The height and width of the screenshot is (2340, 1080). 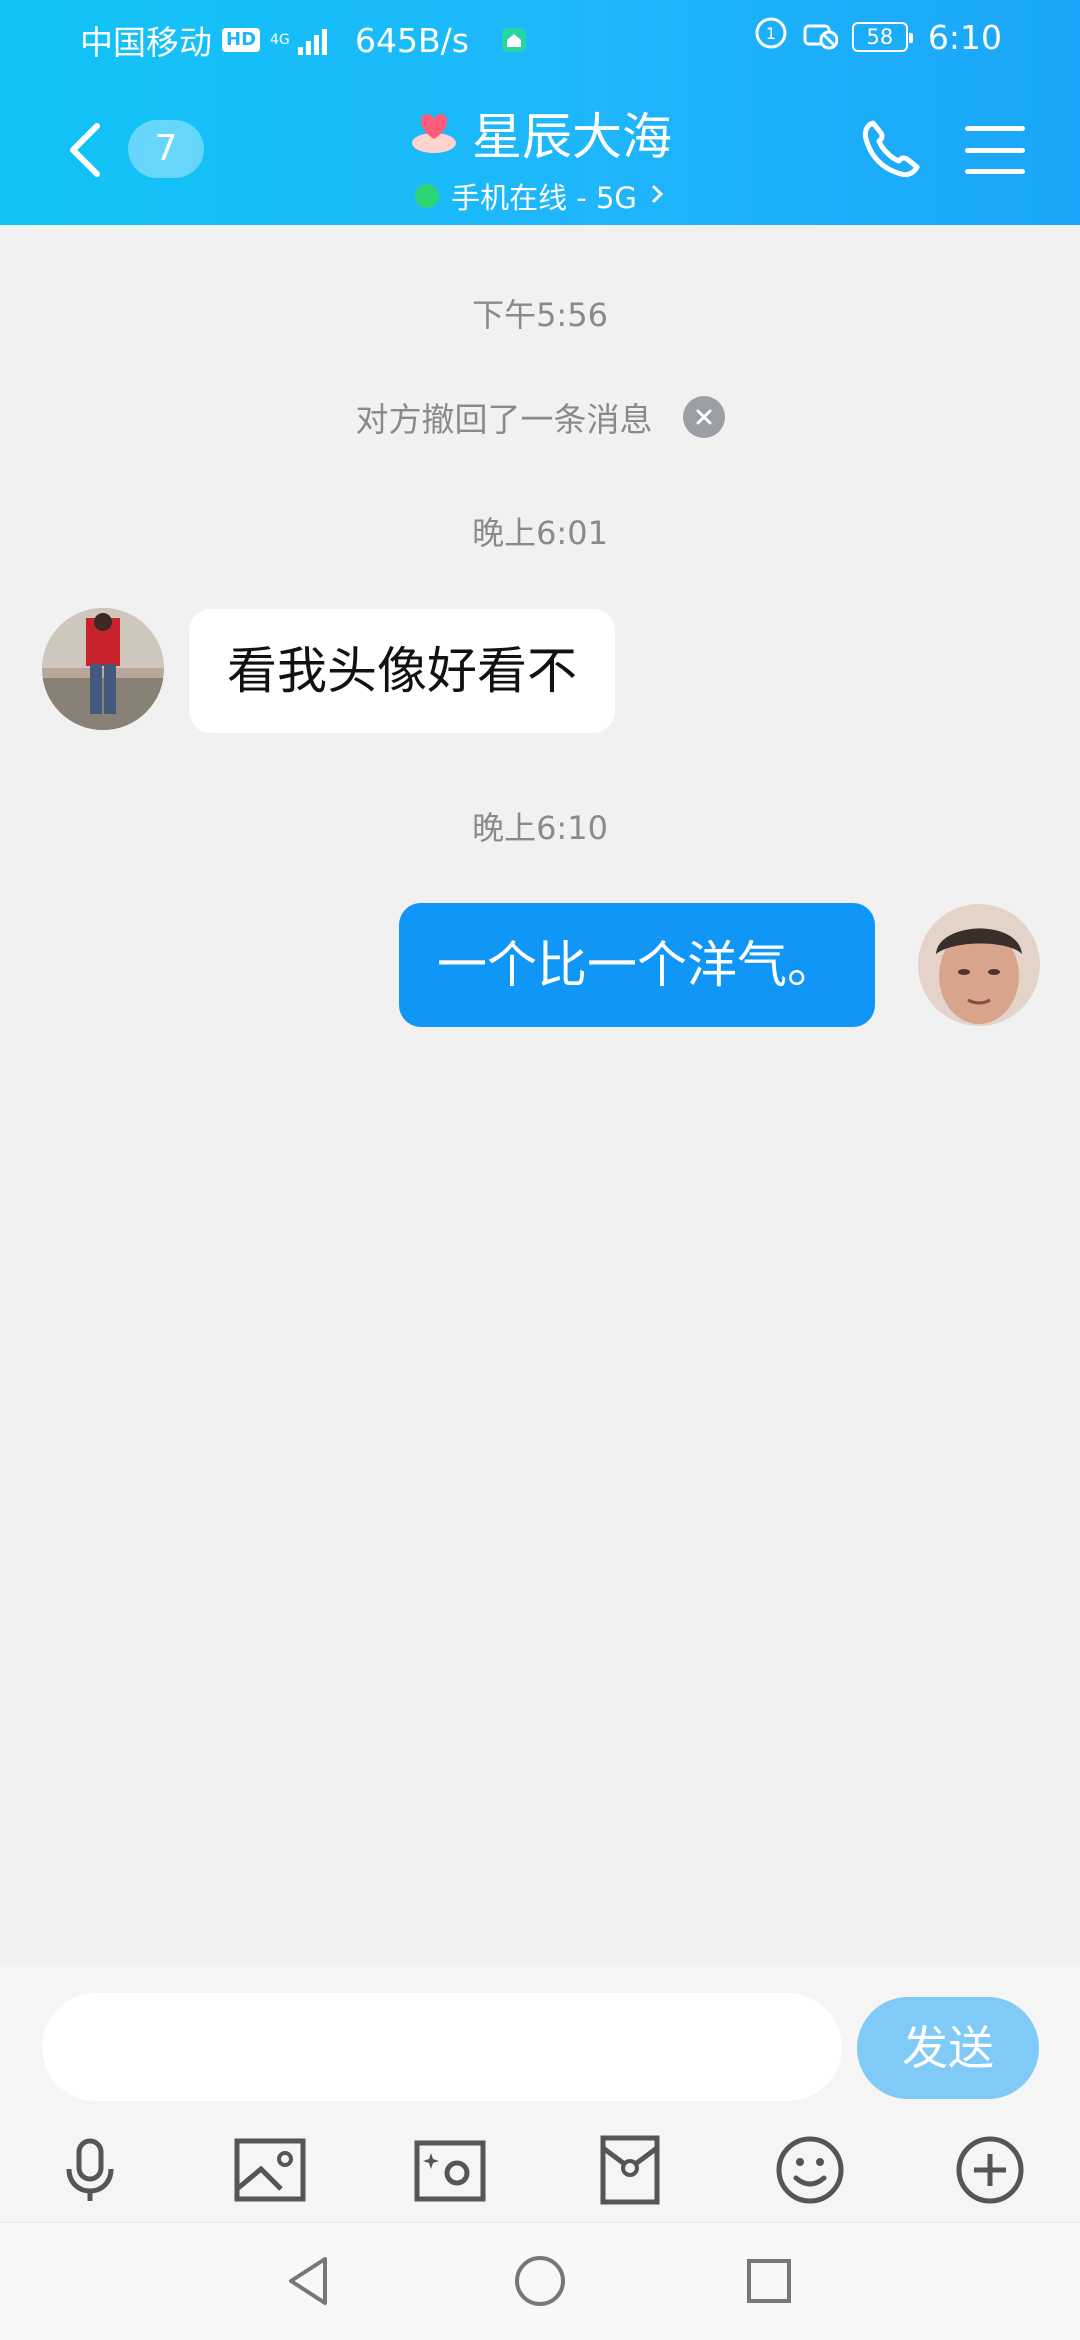 What do you see at coordinates (540, 2170) in the screenshot?
I see `input-toolbar` at bounding box center [540, 2170].